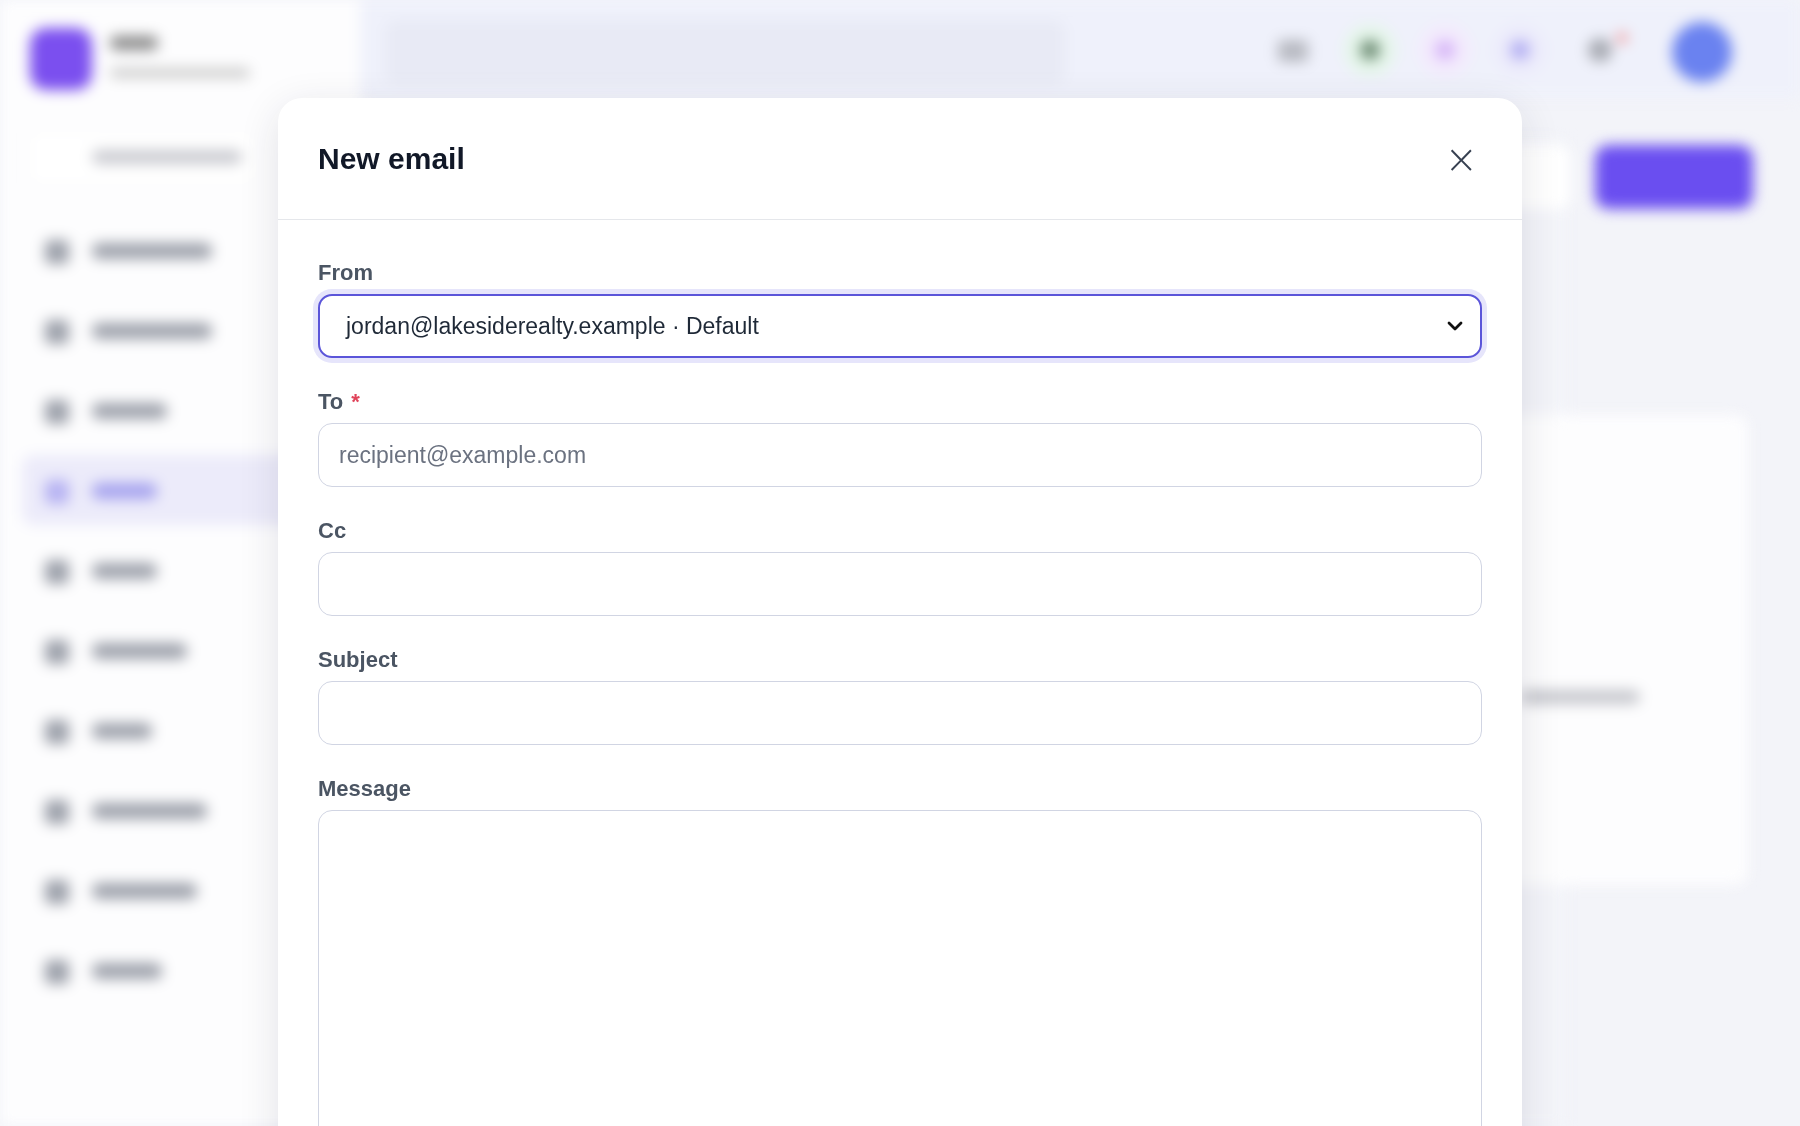 The image size is (1800, 1126). I want to click on field-label: Subject, so click(358, 660).